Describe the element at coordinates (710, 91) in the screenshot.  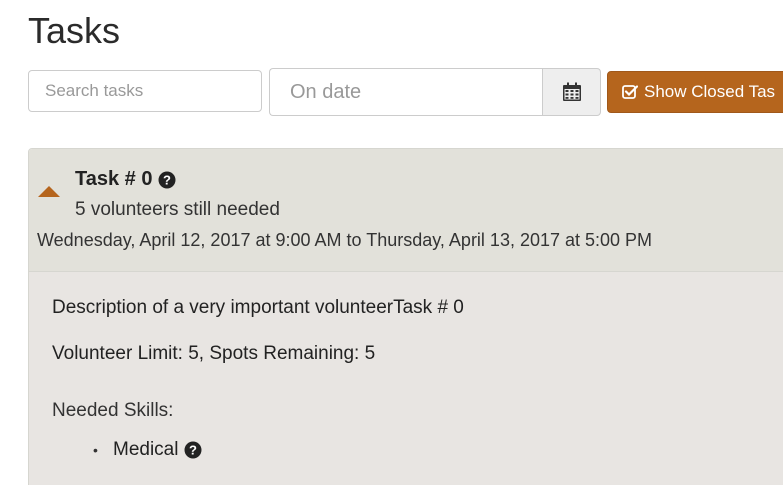
I see `show-closed-label: Show Closed Tas` at that location.